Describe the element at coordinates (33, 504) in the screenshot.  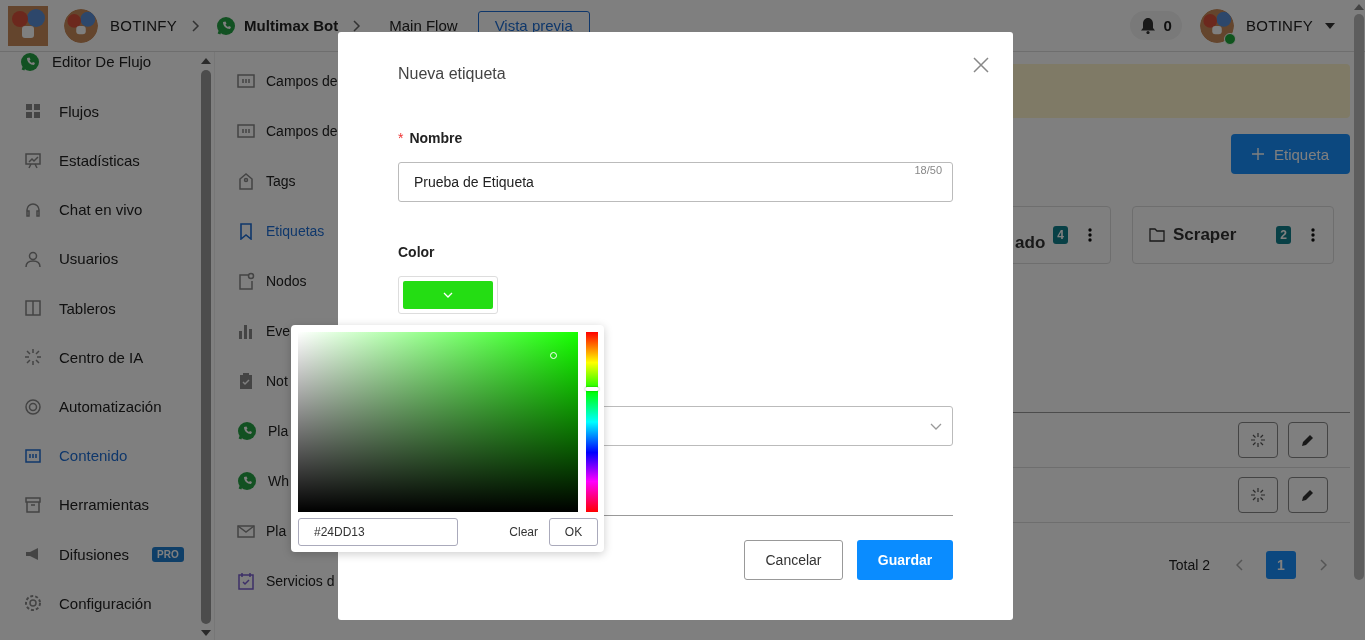
I see `archive-icon` at that location.